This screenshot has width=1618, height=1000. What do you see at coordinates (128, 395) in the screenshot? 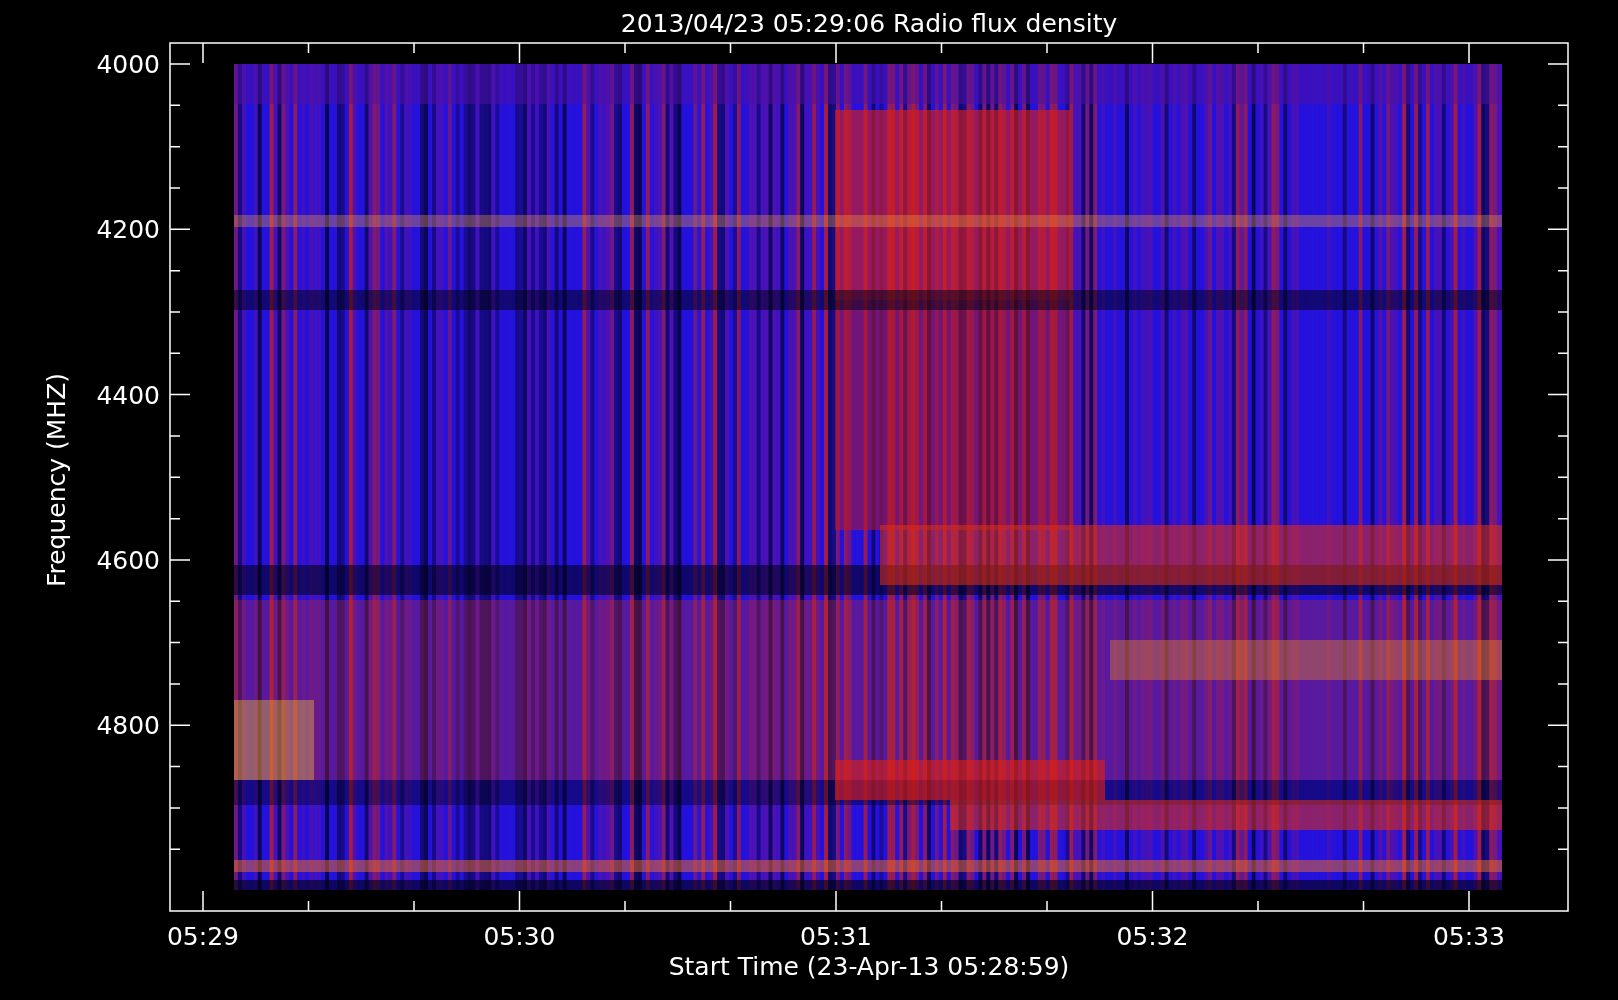
I see `y-tick-label: 4400` at bounding box center [128, 395].